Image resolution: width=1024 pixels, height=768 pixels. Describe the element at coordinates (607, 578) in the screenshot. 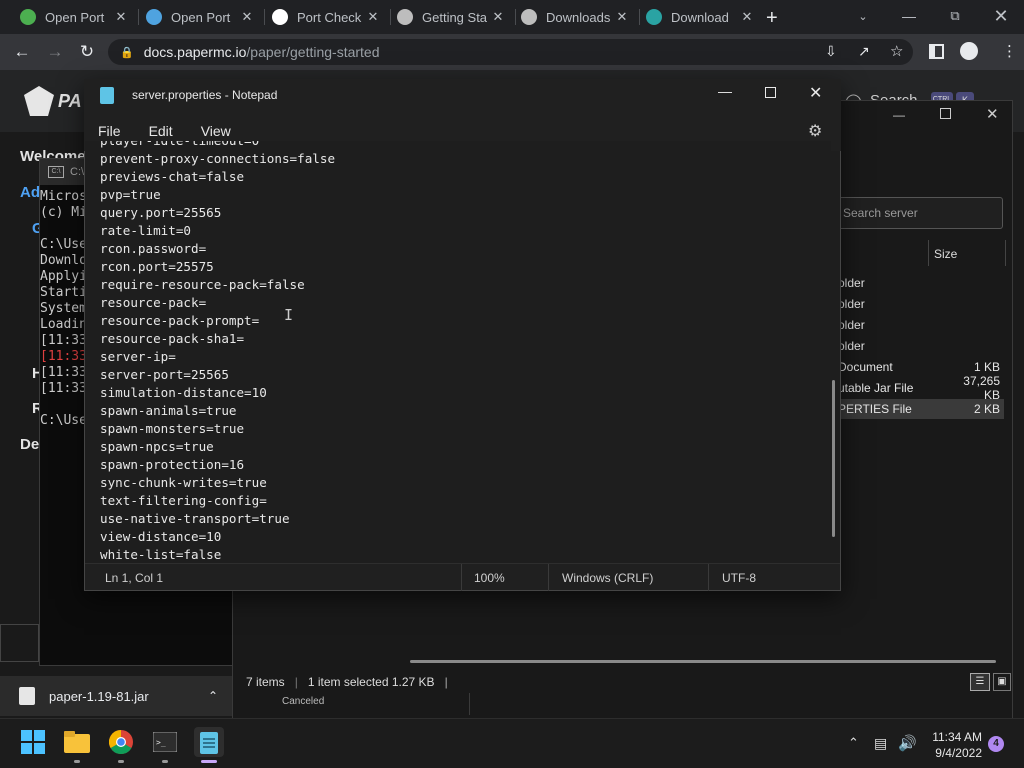

I see `line-ending: Windows (CRLF)` at that location.